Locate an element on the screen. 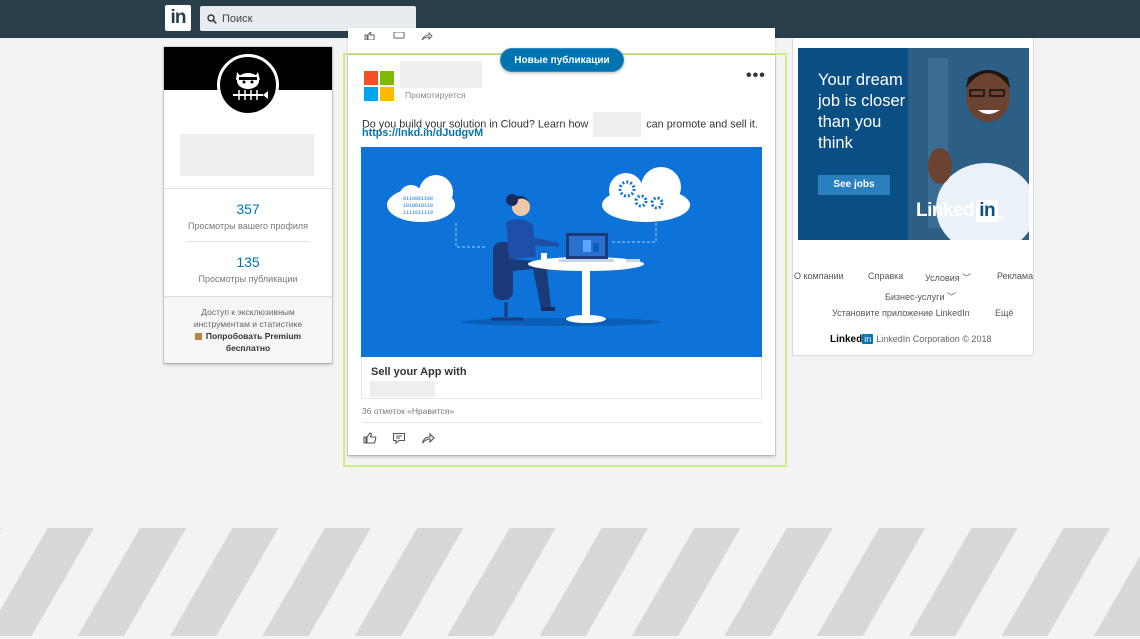 The height and width of the screenshot is (639, 1140). ad-headline-line3: than you is located at coordinates (850, 122).